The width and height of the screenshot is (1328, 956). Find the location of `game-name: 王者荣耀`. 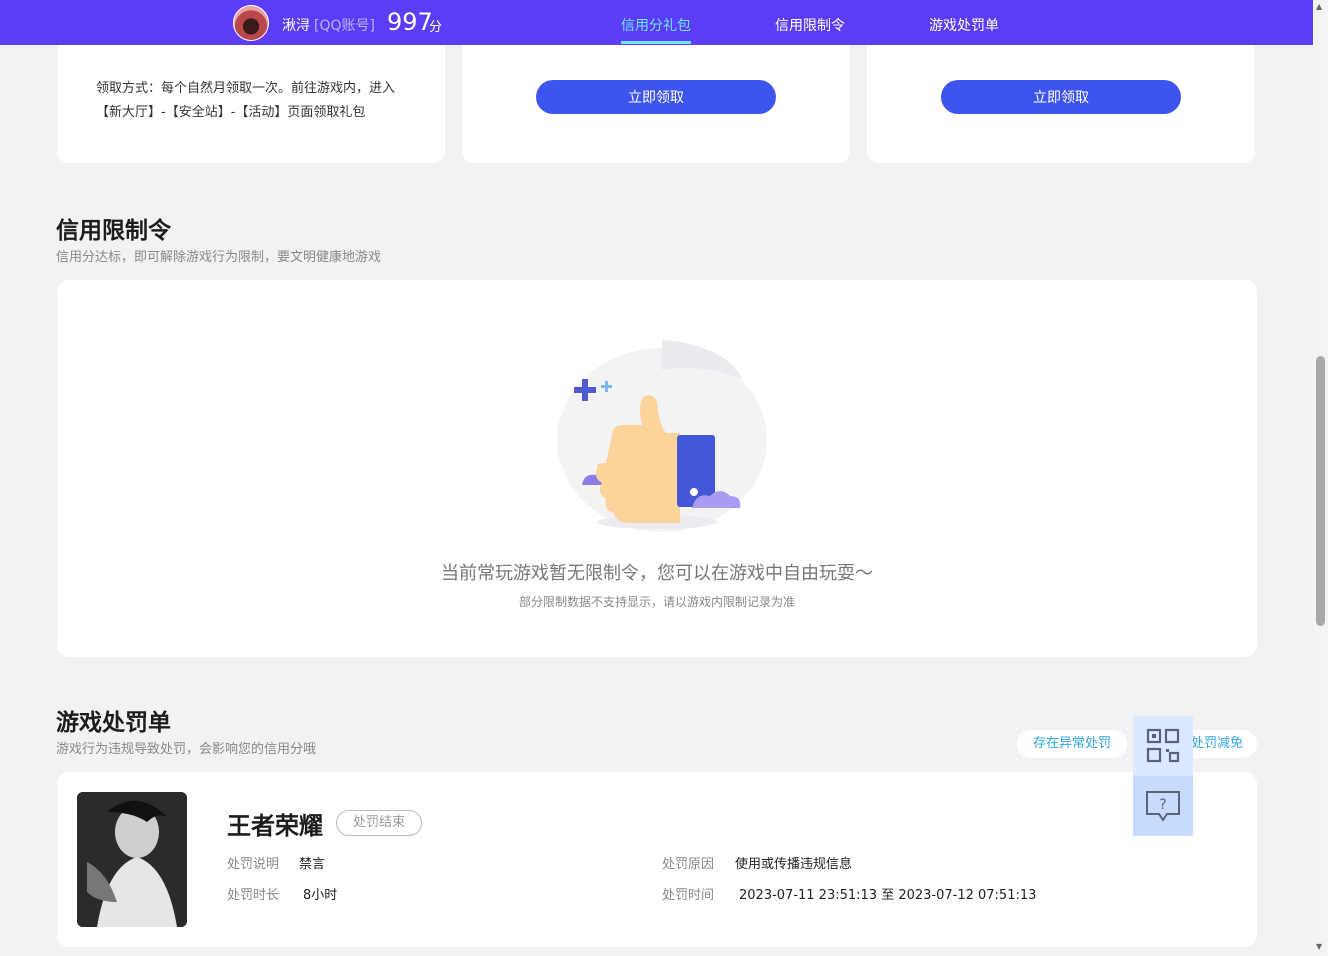

game-name: 王者荣耀 is located at coordinates (275, 826).